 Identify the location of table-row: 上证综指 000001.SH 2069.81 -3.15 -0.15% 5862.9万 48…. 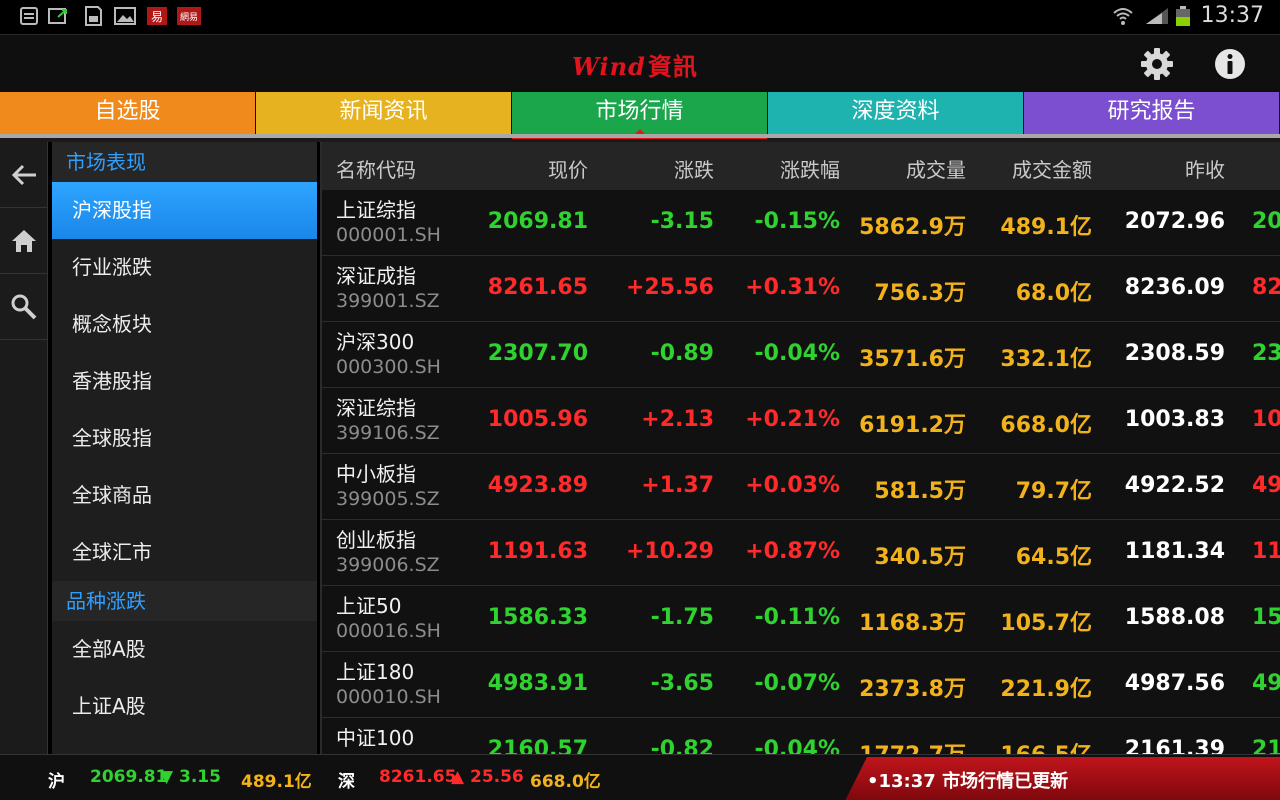
(801, 223).